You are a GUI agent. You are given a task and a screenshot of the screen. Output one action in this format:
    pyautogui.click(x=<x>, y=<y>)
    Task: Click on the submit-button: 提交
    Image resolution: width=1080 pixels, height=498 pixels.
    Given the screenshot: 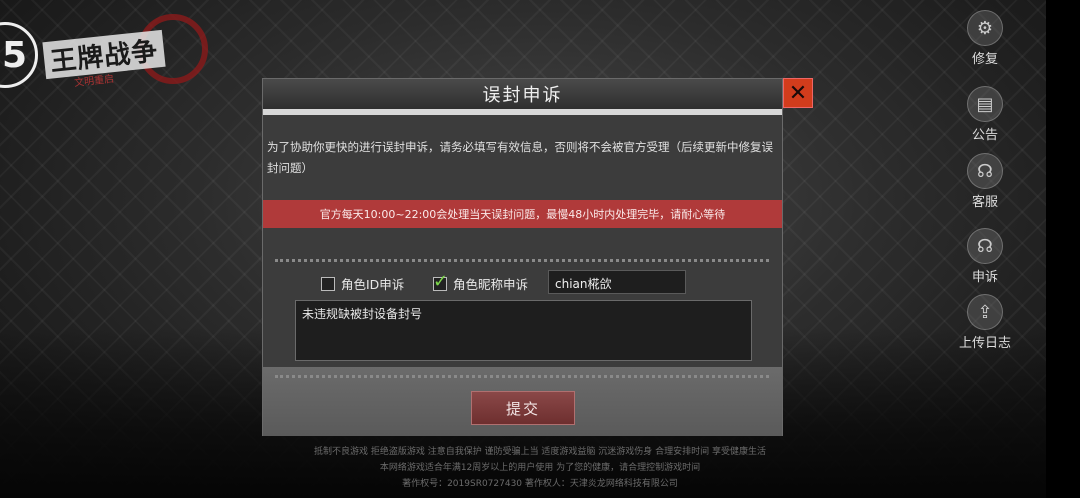 What is the action you would take?
    pyautogui.click(x=523, y=408)
    